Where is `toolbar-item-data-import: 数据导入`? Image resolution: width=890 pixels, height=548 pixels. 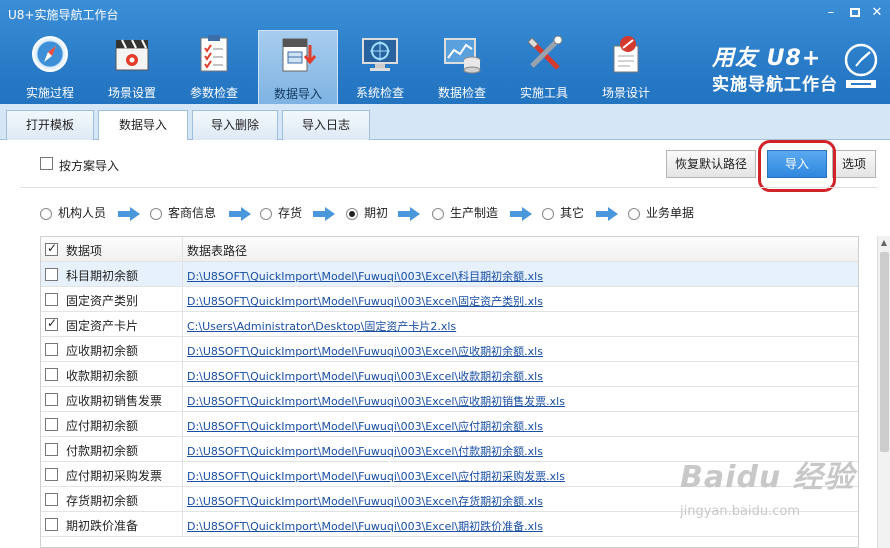
toolbar-item-data-import: 数据导入 is located at coordinates (298, 67).